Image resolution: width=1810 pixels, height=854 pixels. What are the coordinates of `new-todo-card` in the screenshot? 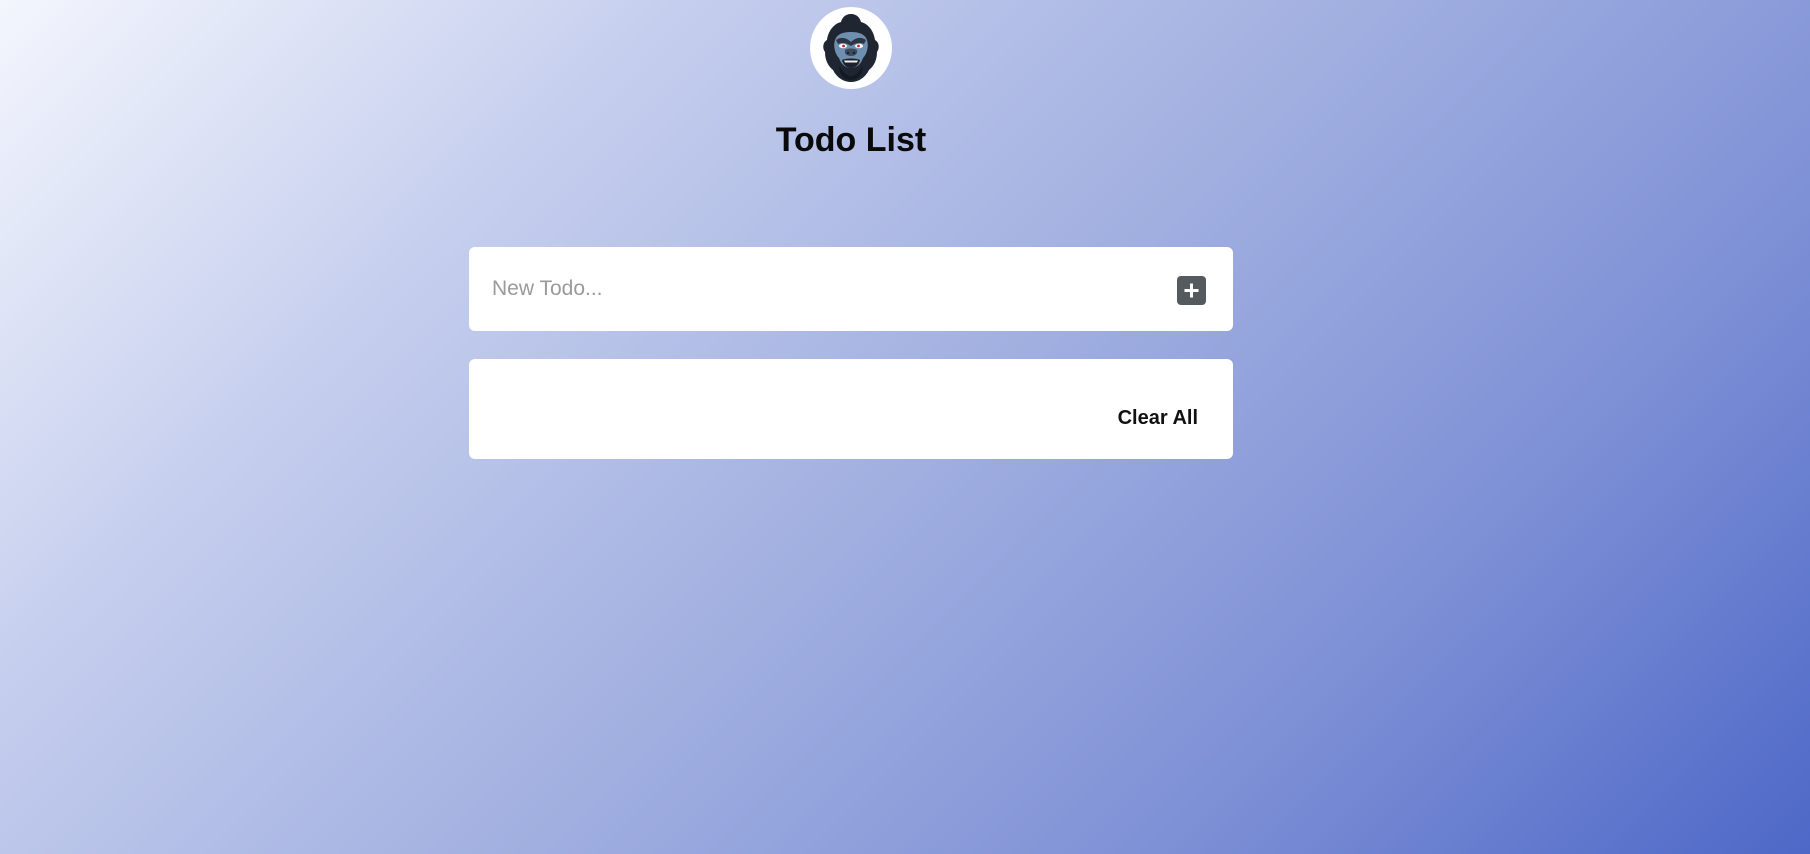 It's located at (851, 289).